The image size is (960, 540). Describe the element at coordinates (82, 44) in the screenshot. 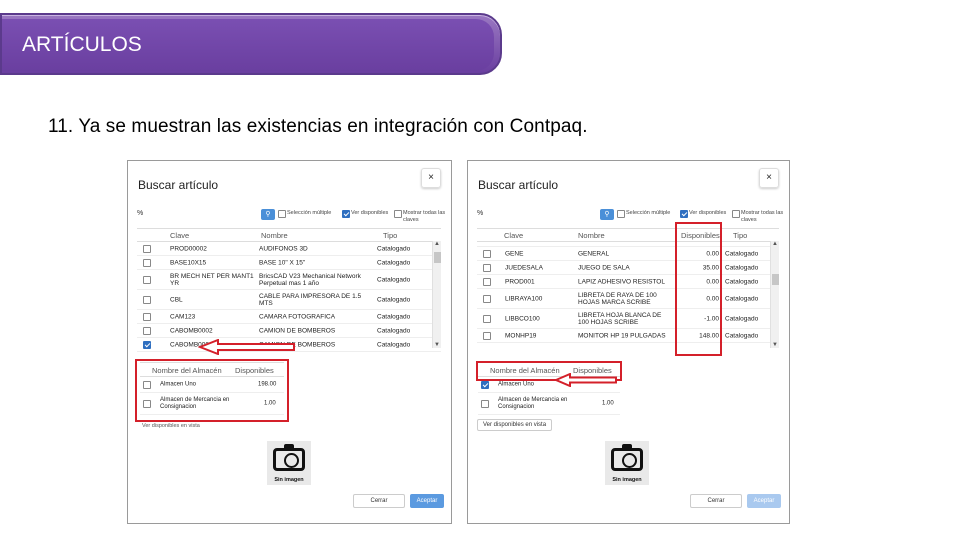

I see `slide-title: ARTÍCULOS` at that location.